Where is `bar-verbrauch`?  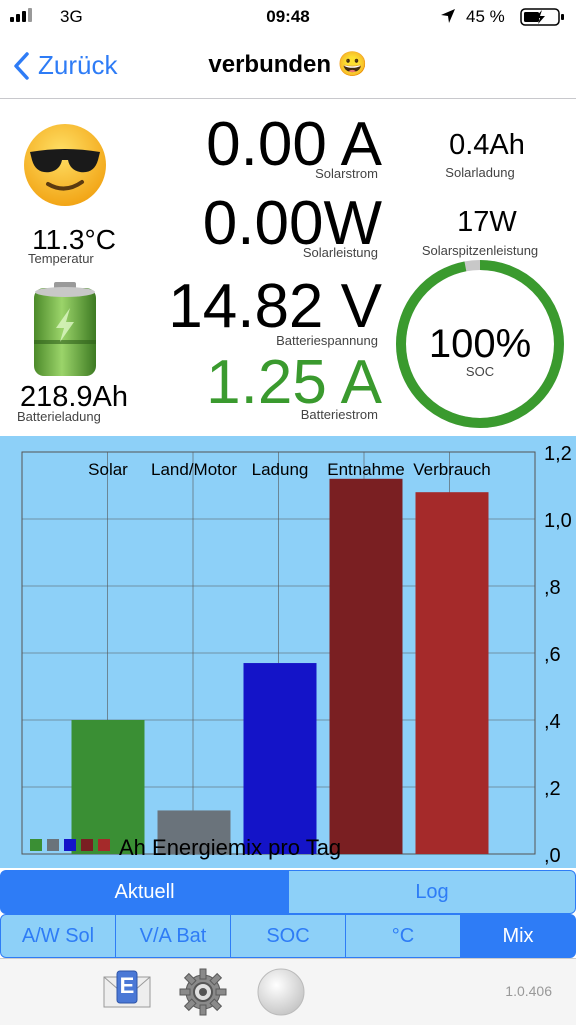
bar-verbrauch is located at coordinates (452, 673).